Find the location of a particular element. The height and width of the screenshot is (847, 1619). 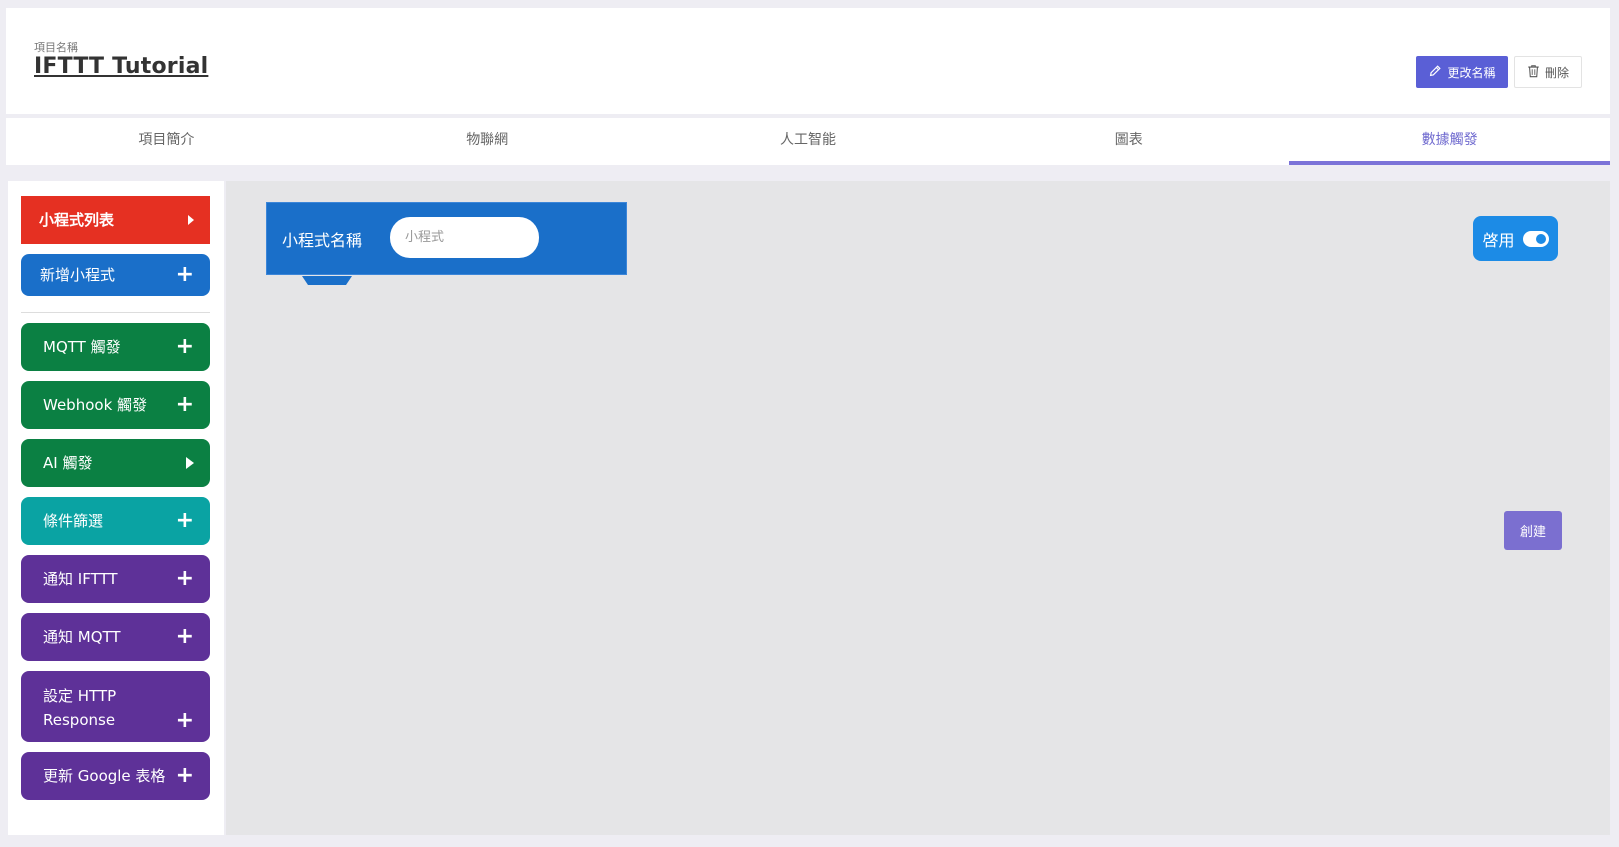

set-http-response-label: 設定 HTTP Response is located at coordinates (80, 708).